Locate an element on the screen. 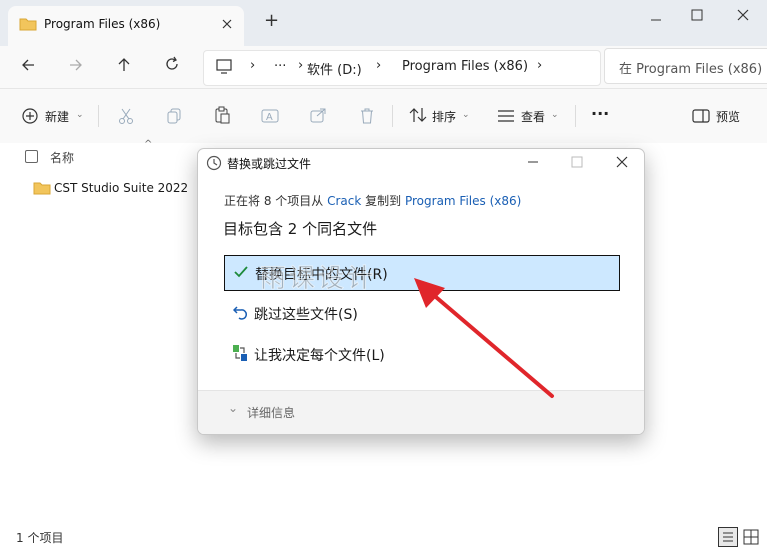 The height and width of the screenshot is (549, 767). search-input: 在 Program Files (x86) 中 is located at coordinates (685, 66).